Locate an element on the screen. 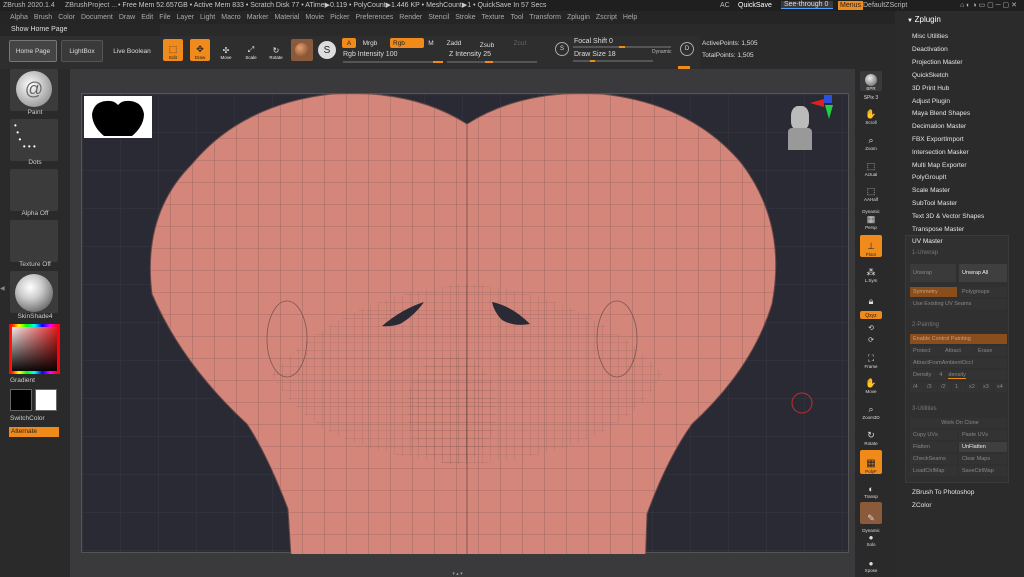  stroke-slot: • • • • • • is located at coordinates (34, 140).